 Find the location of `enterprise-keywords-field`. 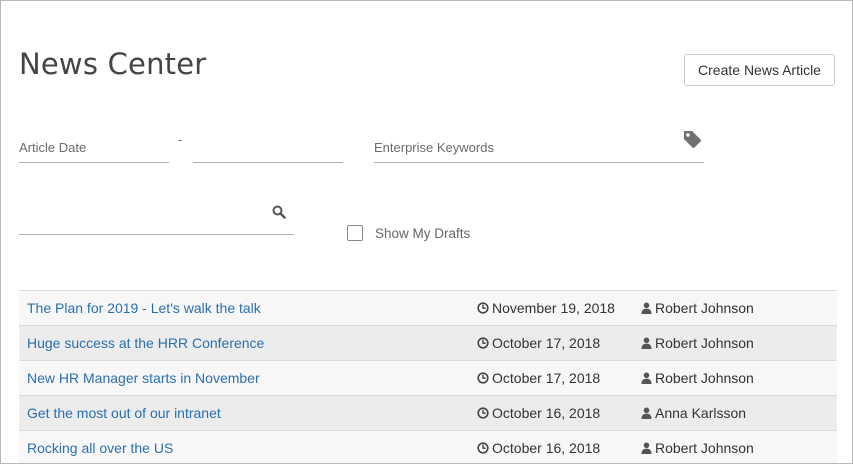

enterprise-keywords-field is located at coordinates (539, 147).